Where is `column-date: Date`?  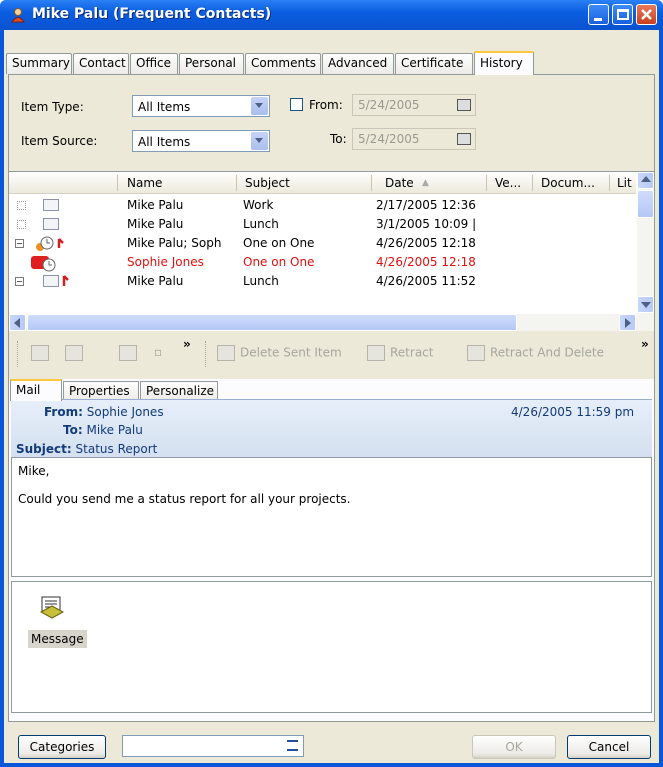
column-date: Date is located at coordinates (399, 183).